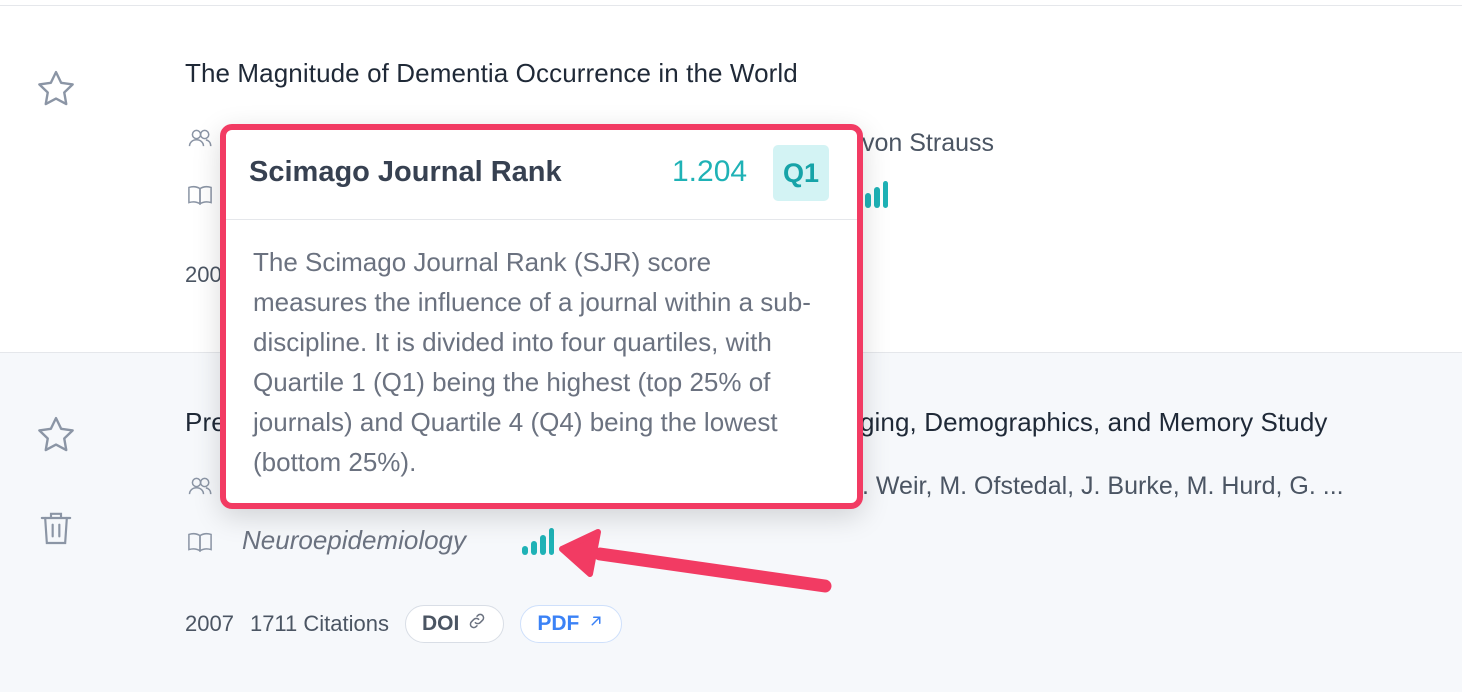  I want to click on link-icon, so click(477, 624).